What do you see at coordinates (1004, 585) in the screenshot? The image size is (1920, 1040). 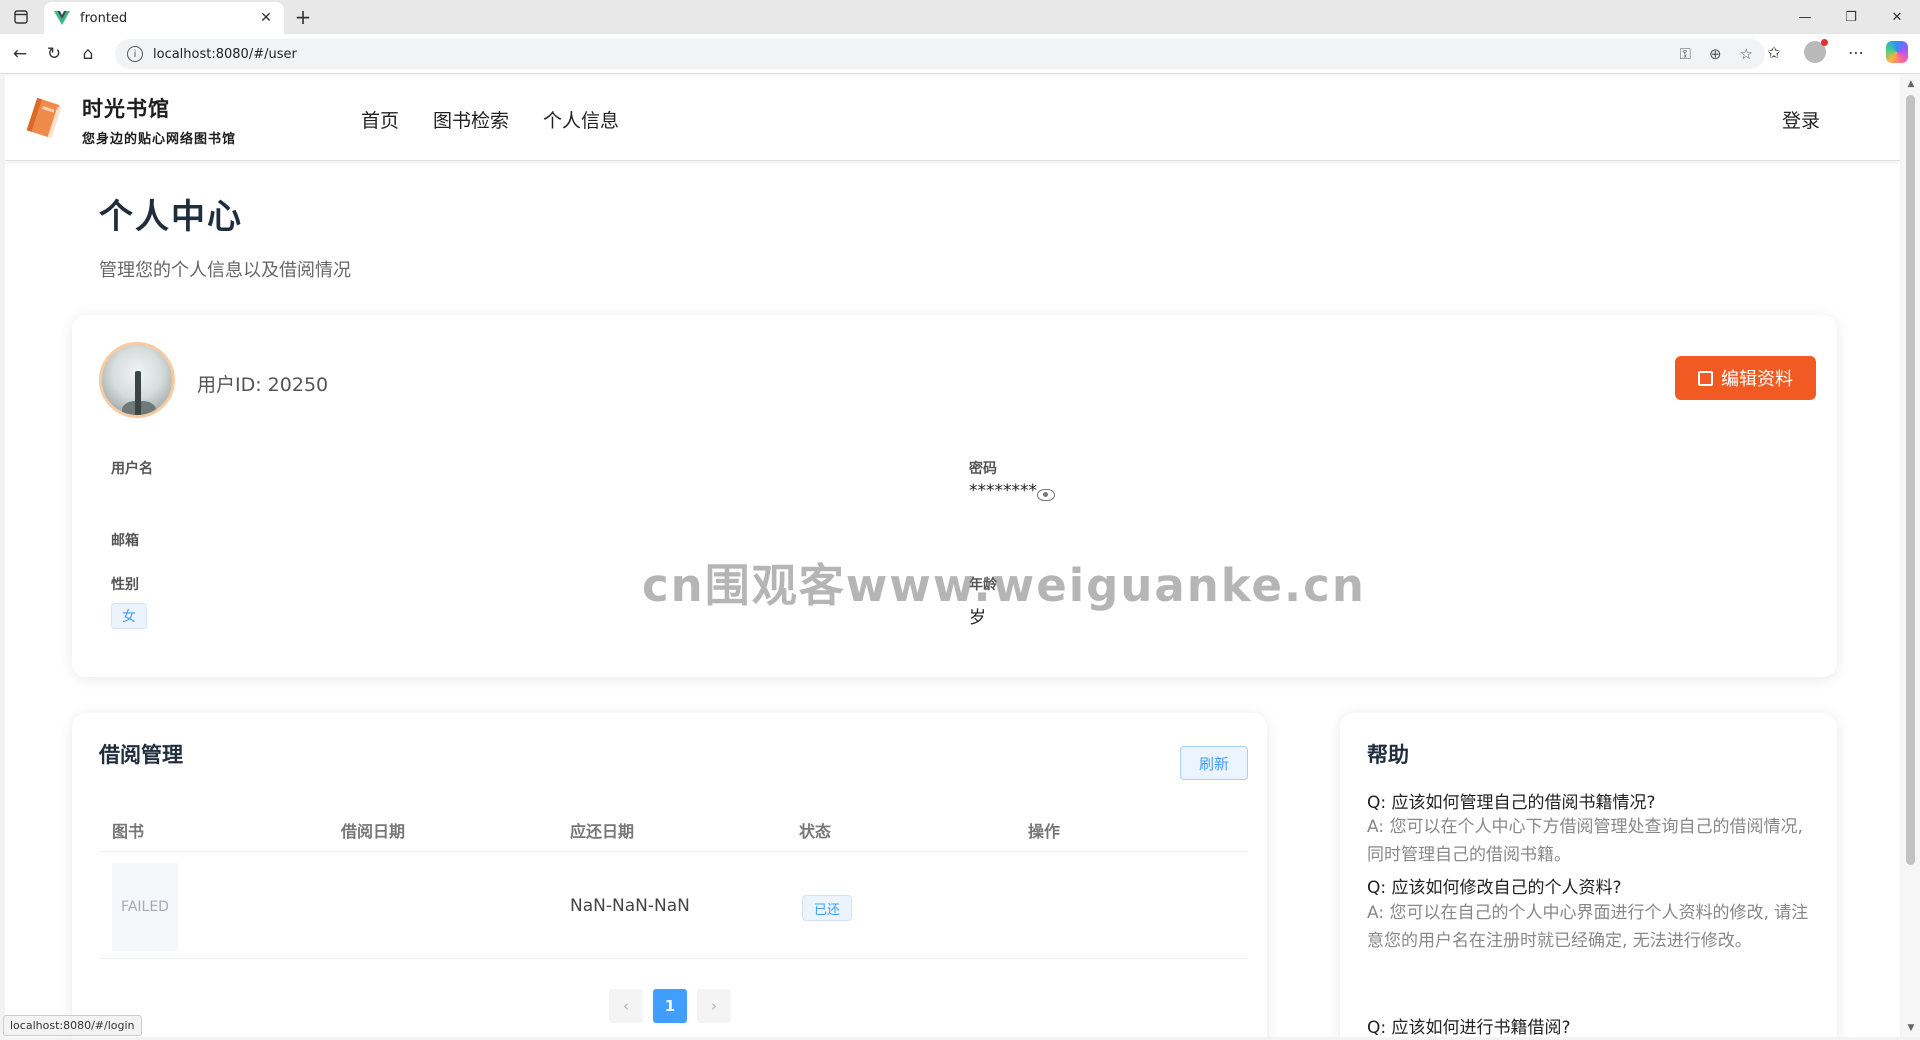 I see `watermark: cn围观客www.weiguanke.cn` at bounding box center [1004, 585].